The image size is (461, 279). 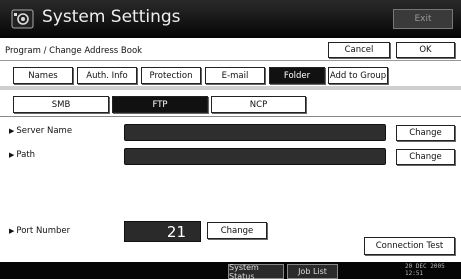 I want to click on path-label: ▶ Path, so click(x=22, y=155).